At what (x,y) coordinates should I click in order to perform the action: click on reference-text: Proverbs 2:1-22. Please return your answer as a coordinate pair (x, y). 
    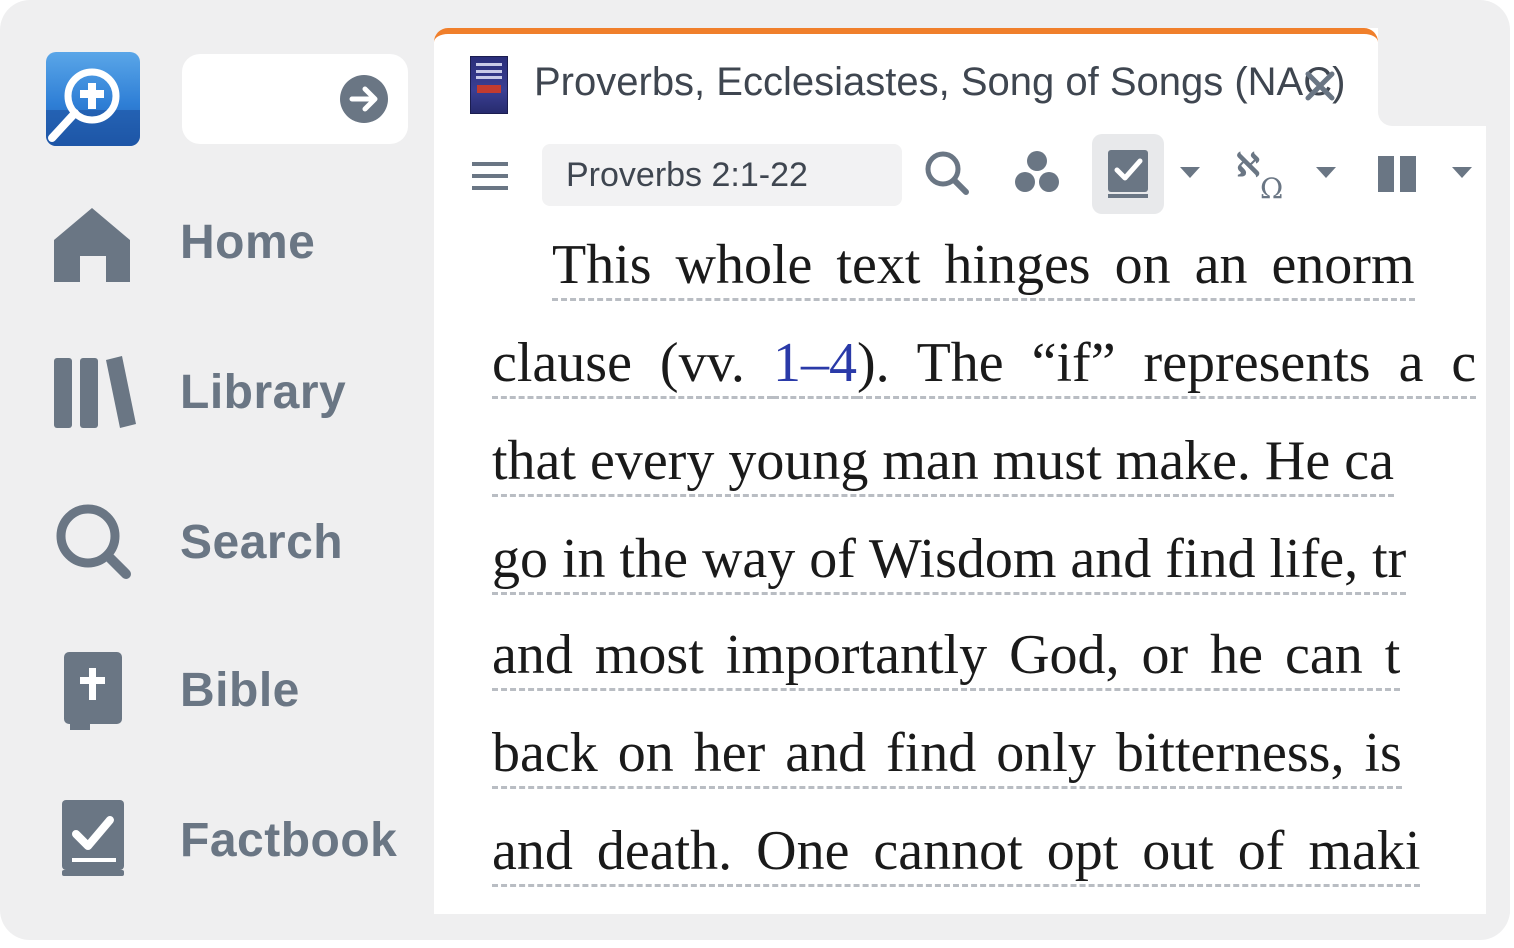
    Looking at the image, I should click on (687, 175).